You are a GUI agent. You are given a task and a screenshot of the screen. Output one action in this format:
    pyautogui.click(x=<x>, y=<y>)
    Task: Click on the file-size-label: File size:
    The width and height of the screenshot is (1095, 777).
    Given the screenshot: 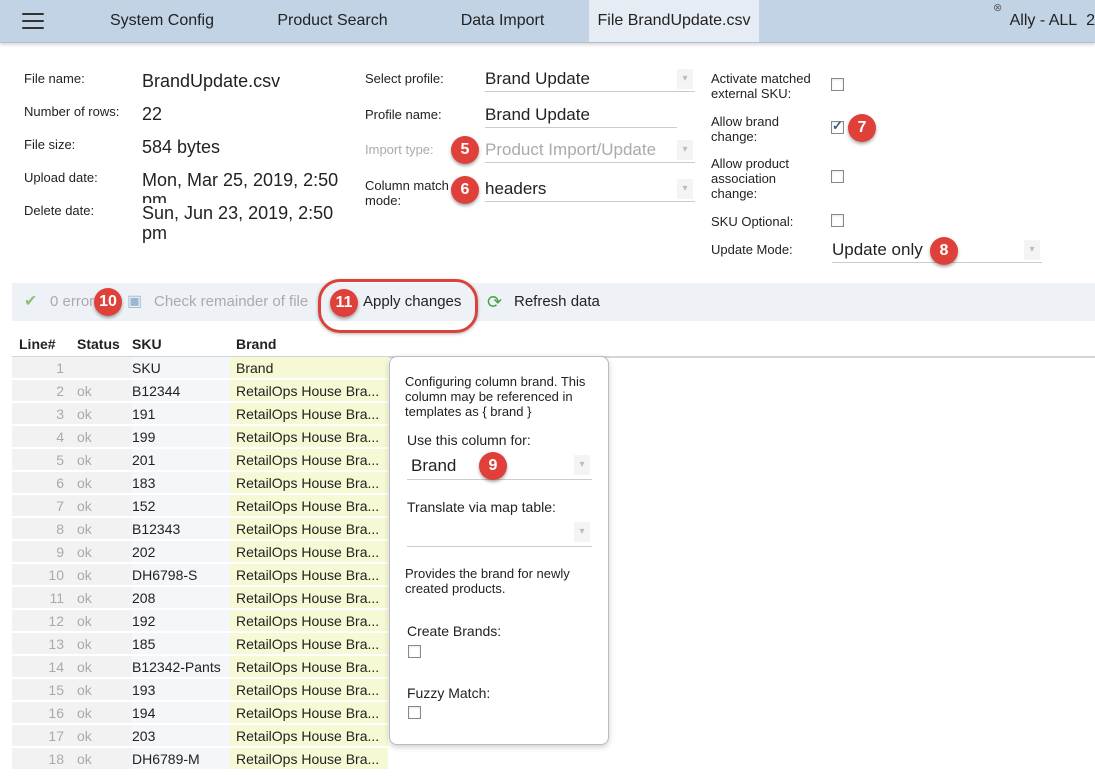 What is the action you would take?
    pyautogui.click(x=50, y=144)
    